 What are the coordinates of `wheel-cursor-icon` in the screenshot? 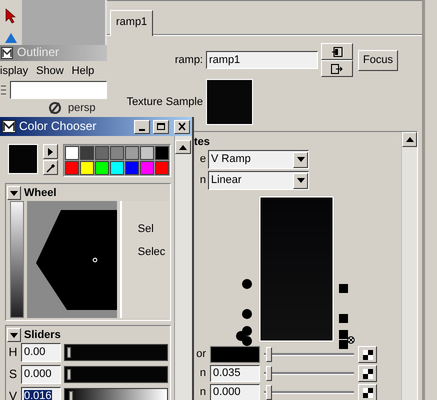 It's located at (95, 260).